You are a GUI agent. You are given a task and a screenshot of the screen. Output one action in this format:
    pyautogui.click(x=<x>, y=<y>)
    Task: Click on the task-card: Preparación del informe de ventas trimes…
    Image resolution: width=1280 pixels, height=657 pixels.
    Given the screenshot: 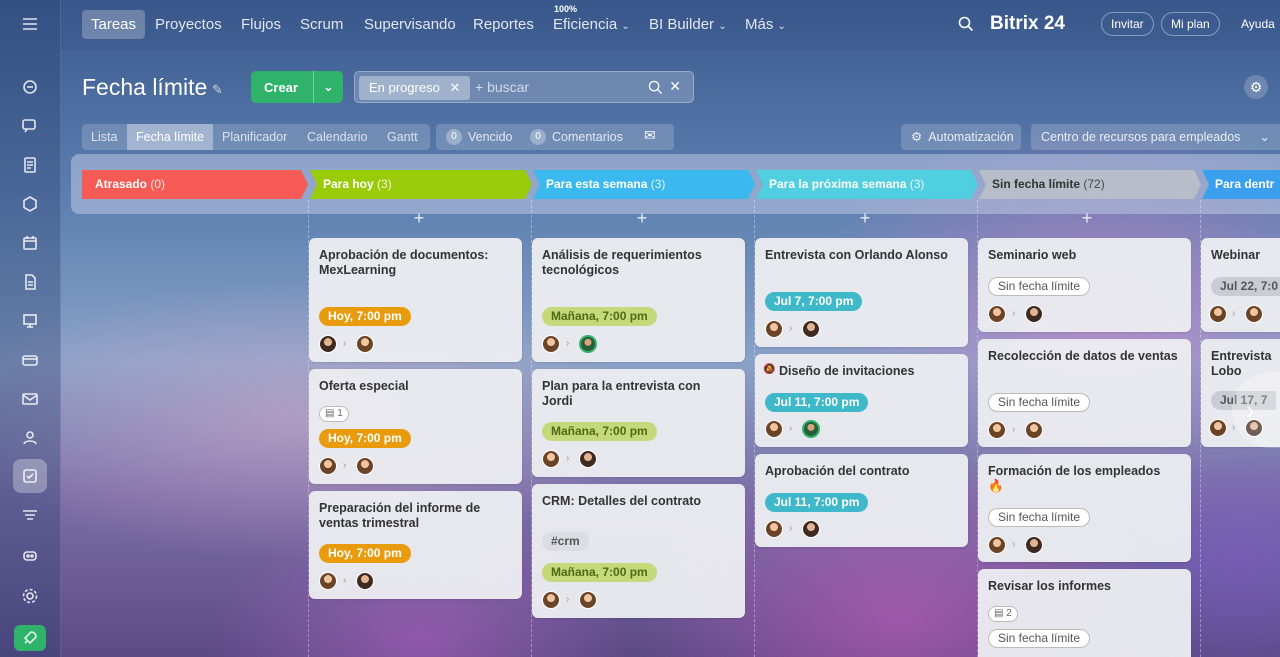 What is the action you would take?
    pyautogui.click(x=415, y=545)
    